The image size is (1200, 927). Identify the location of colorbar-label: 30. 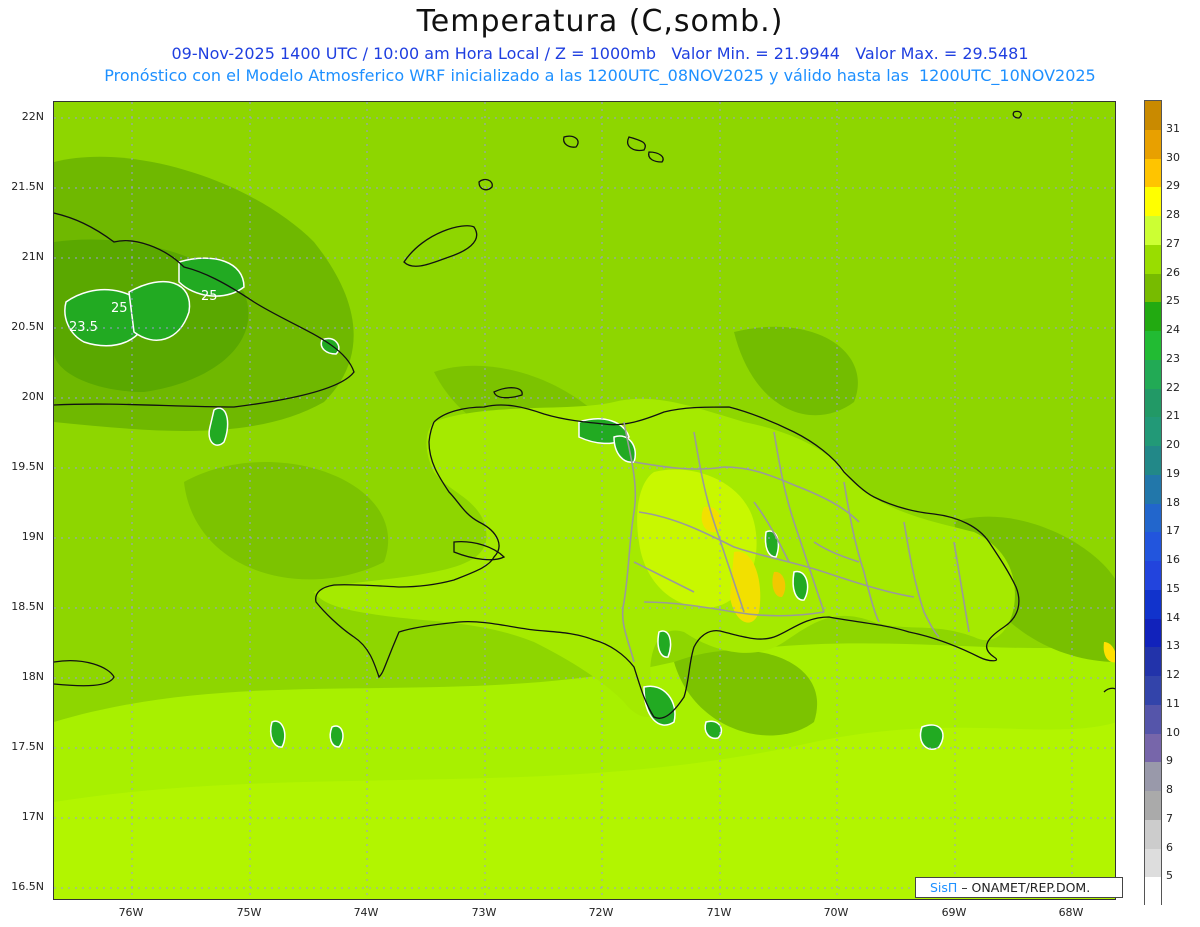
(1173, 157).